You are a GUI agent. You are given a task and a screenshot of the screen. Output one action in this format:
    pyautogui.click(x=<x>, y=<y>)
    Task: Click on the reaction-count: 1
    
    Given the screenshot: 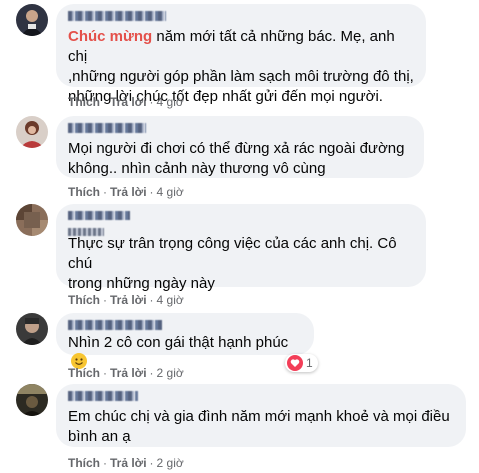 What is the action you would take?
    pyautogui.click(x=309, y=363)
    